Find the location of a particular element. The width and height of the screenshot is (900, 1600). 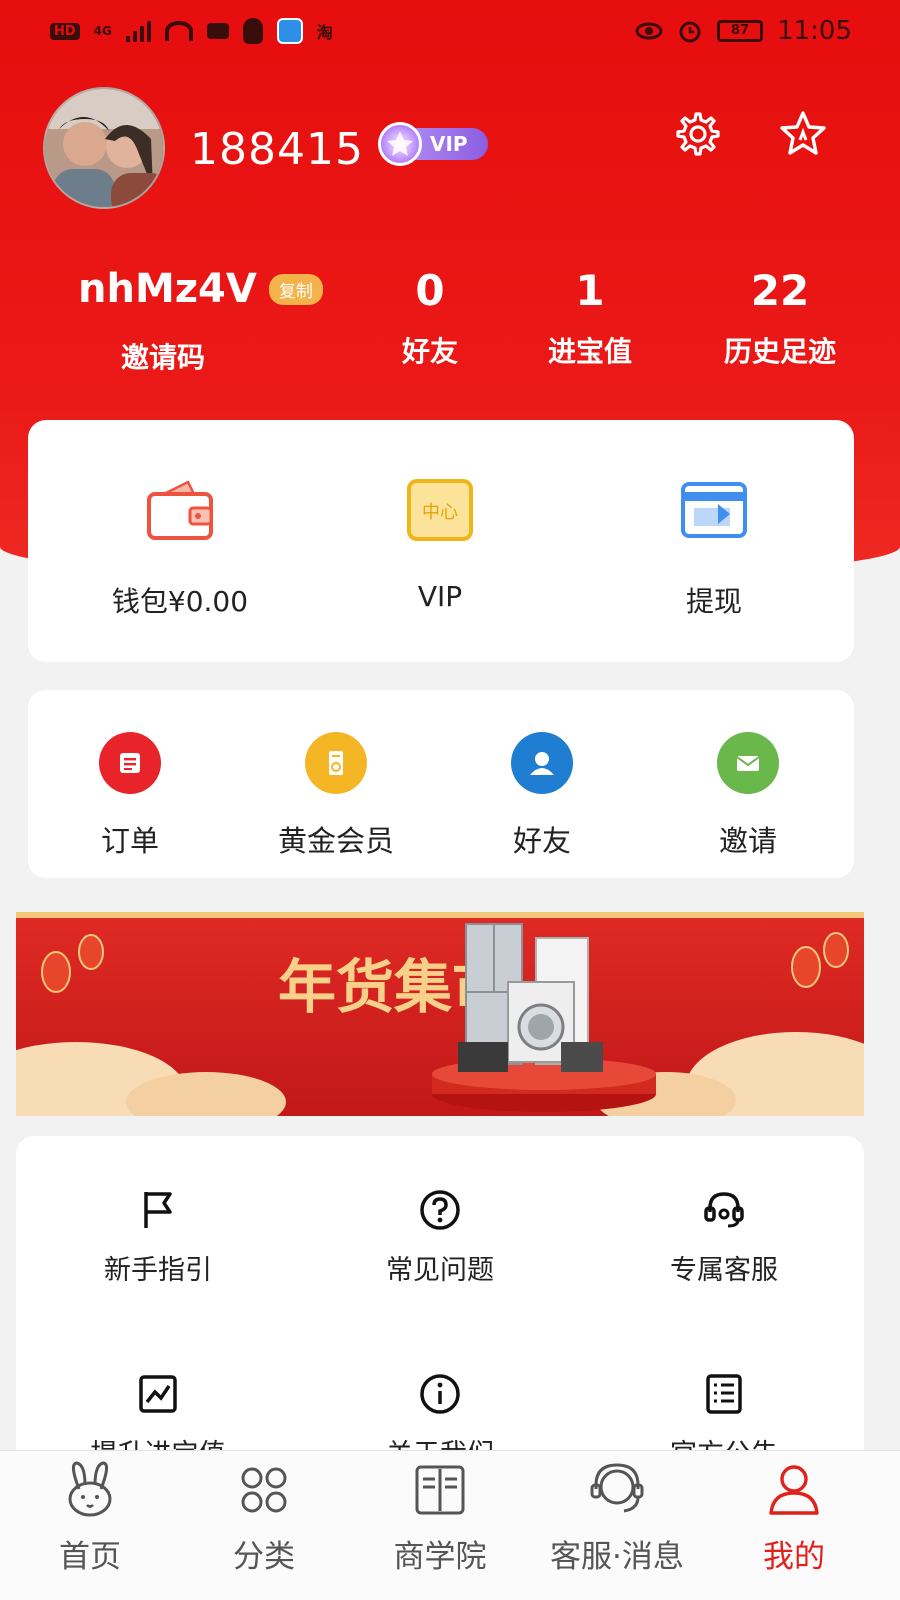

category-icon is located at coordinates (264, 1490).